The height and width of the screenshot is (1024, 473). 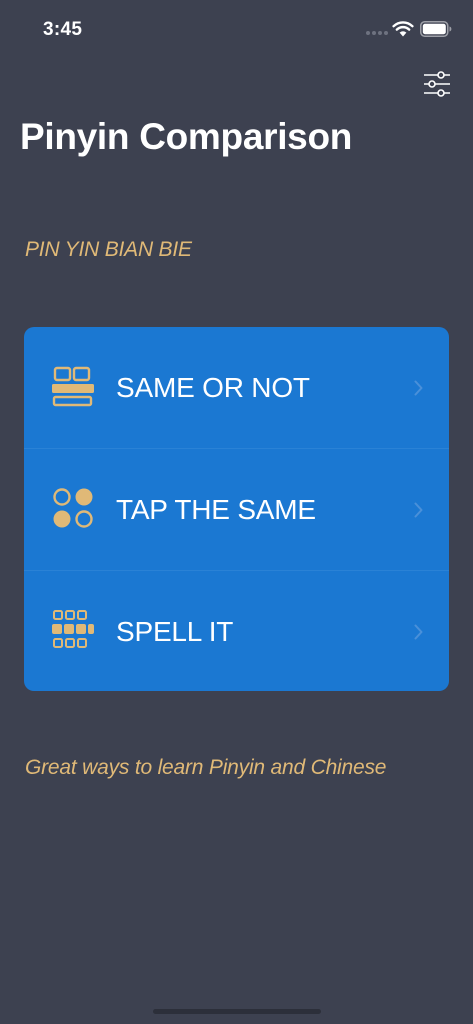 What do you see at coordinates (436, 29) in the screenshot?
I see `battery-icon` at bounding box center [436, 29].